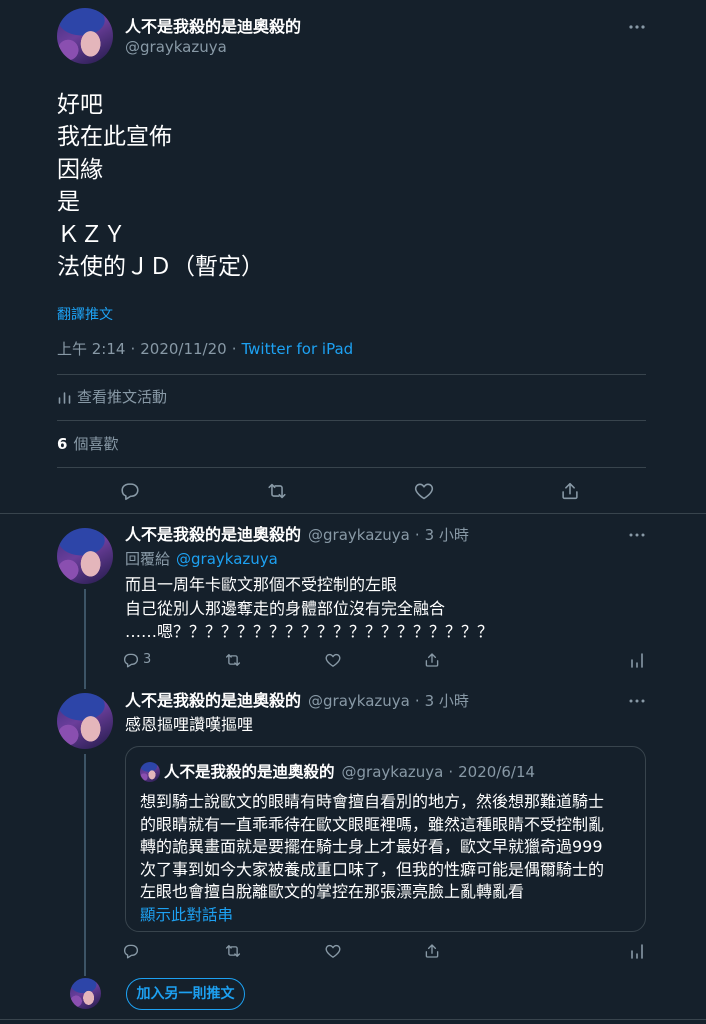 The height and width of the screenshot is (1024, 706). I want to click on tweet-source: Twitter for iPad, so click(297, 349).